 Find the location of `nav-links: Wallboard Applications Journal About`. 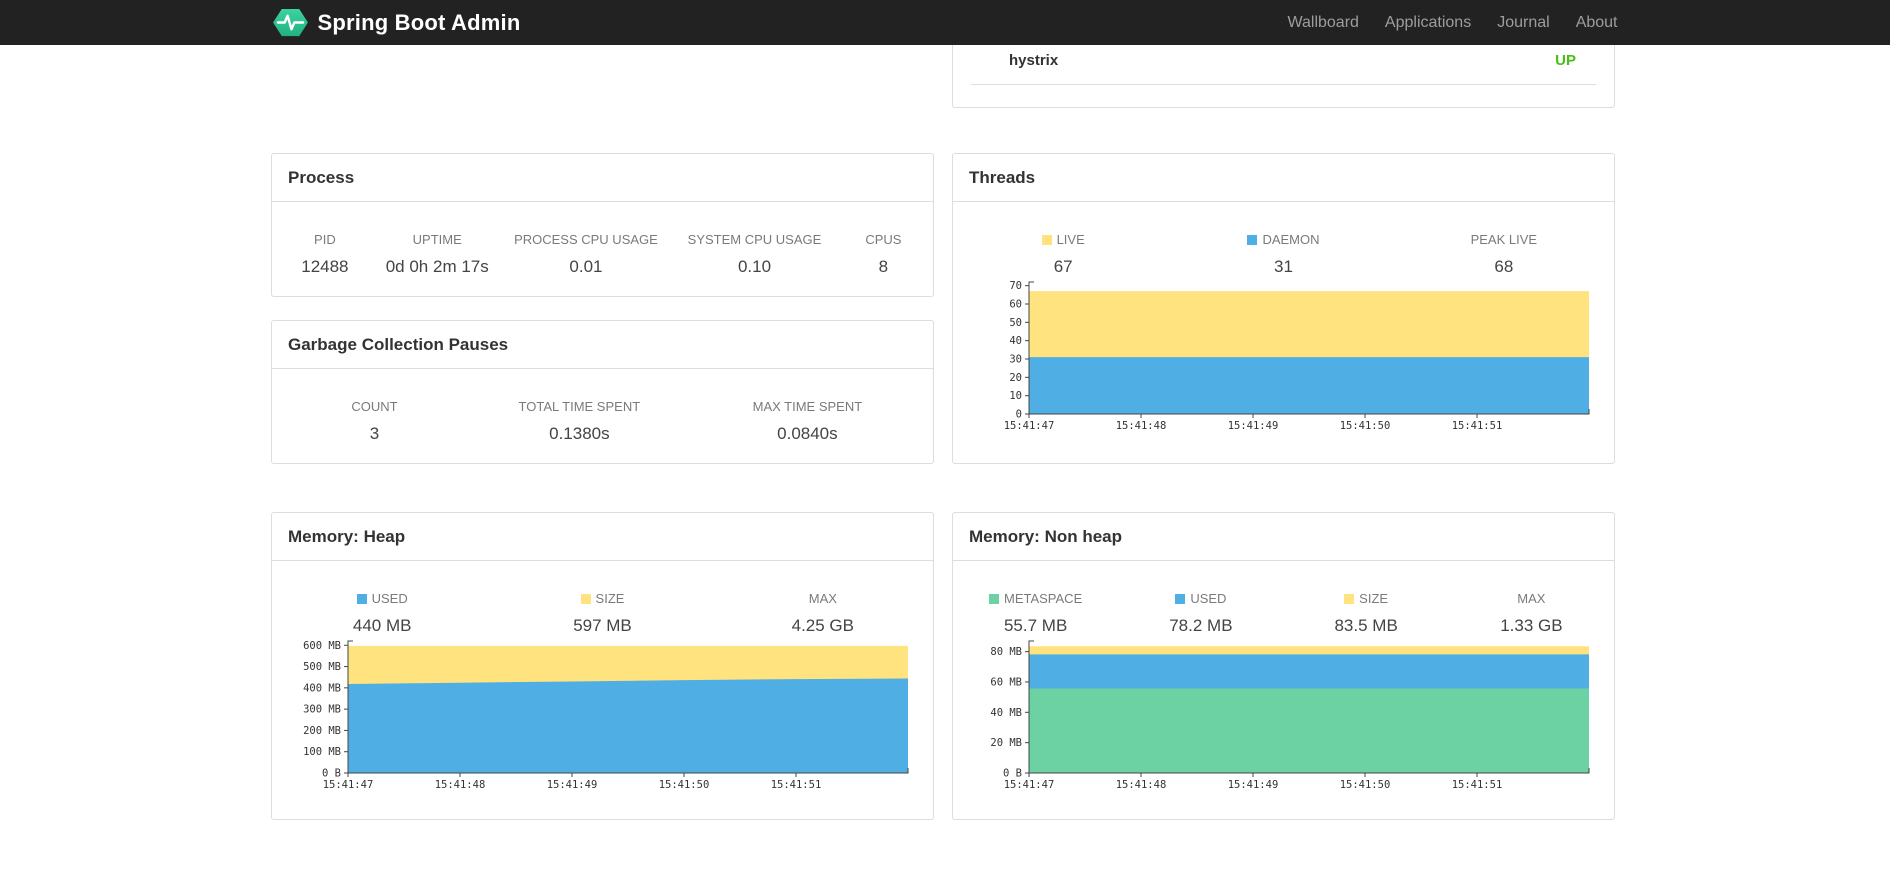

nav-links: Wallboard Applications Journal About is located at coordinates (1445, 22).